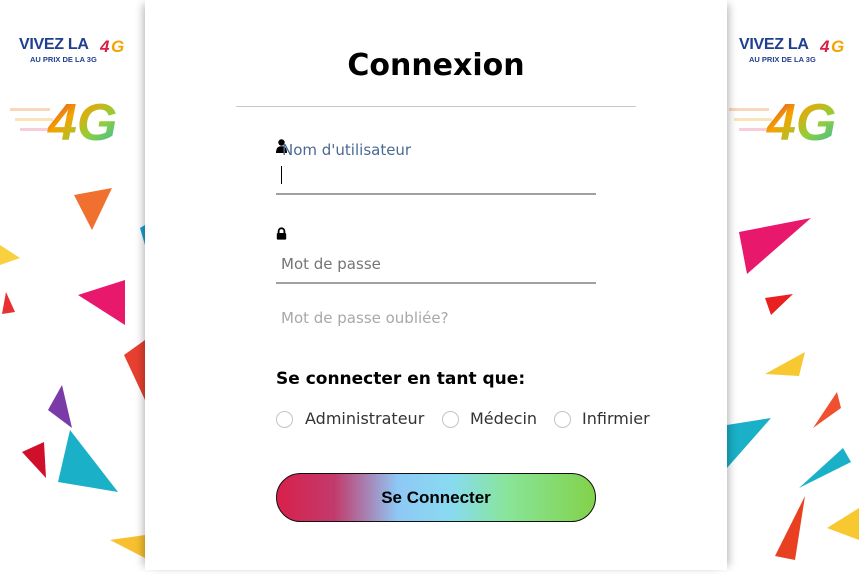 The image size is (859, 576). What do you see at coordinates (437, 264) in the screenshot?
I see `password-input` at bounding box center [437, 264].